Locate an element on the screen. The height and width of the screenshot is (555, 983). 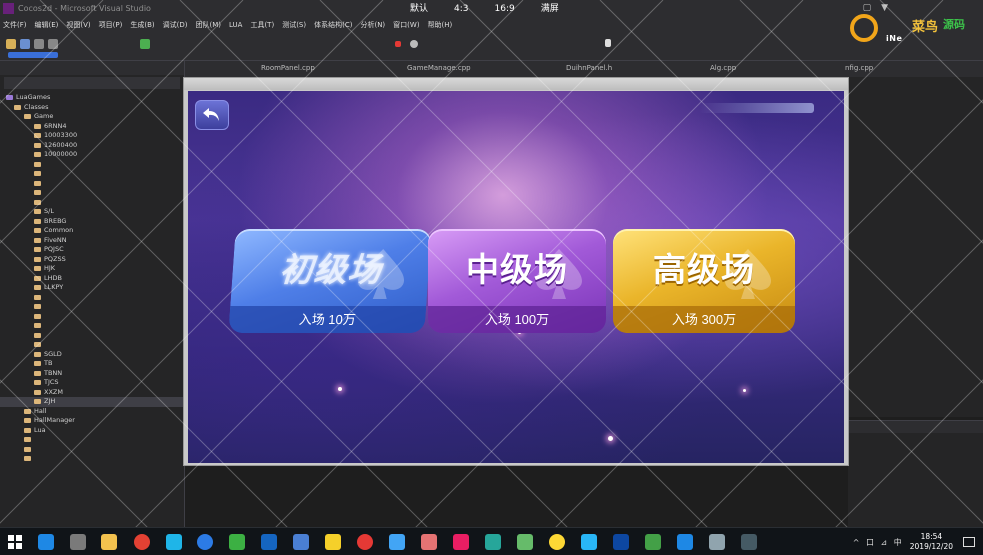
tree-item: Lua is located at coordinates (92, 431).